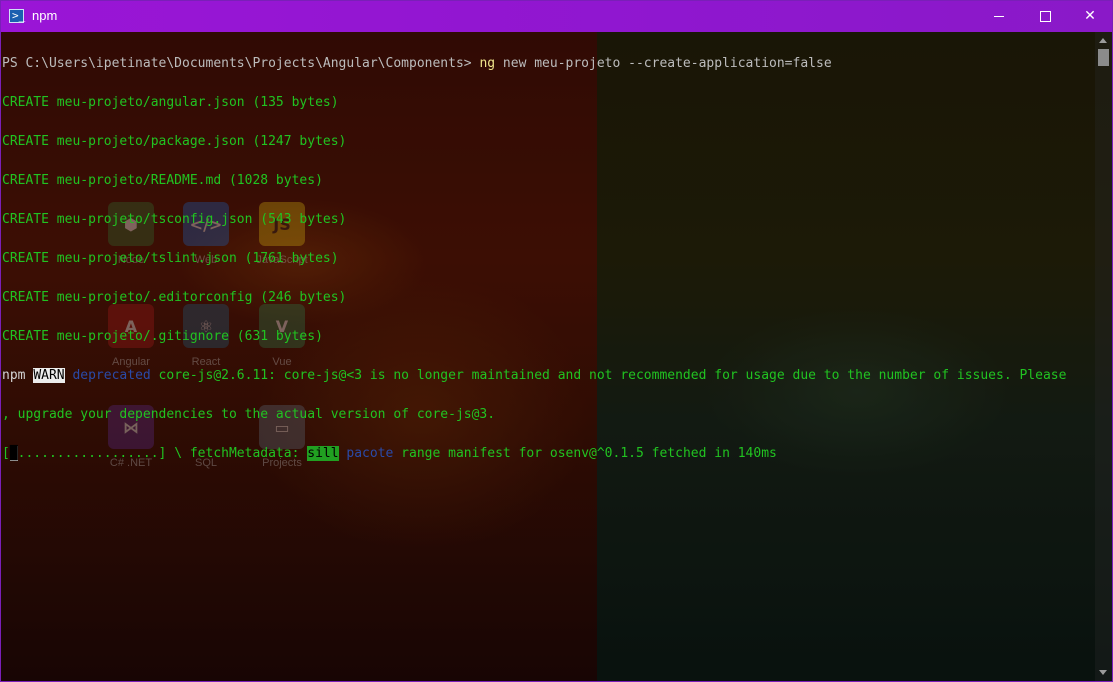 Image resolution: width=1113 pixels, height=682 pixels. I want to click on maximize-icon, so click(1045, 16).